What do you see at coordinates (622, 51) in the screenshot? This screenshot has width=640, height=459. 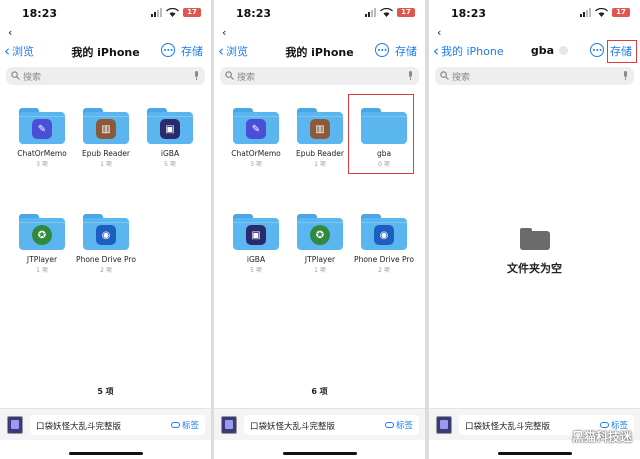 I see `highlight-save-button` at bounding box center [622, 51].